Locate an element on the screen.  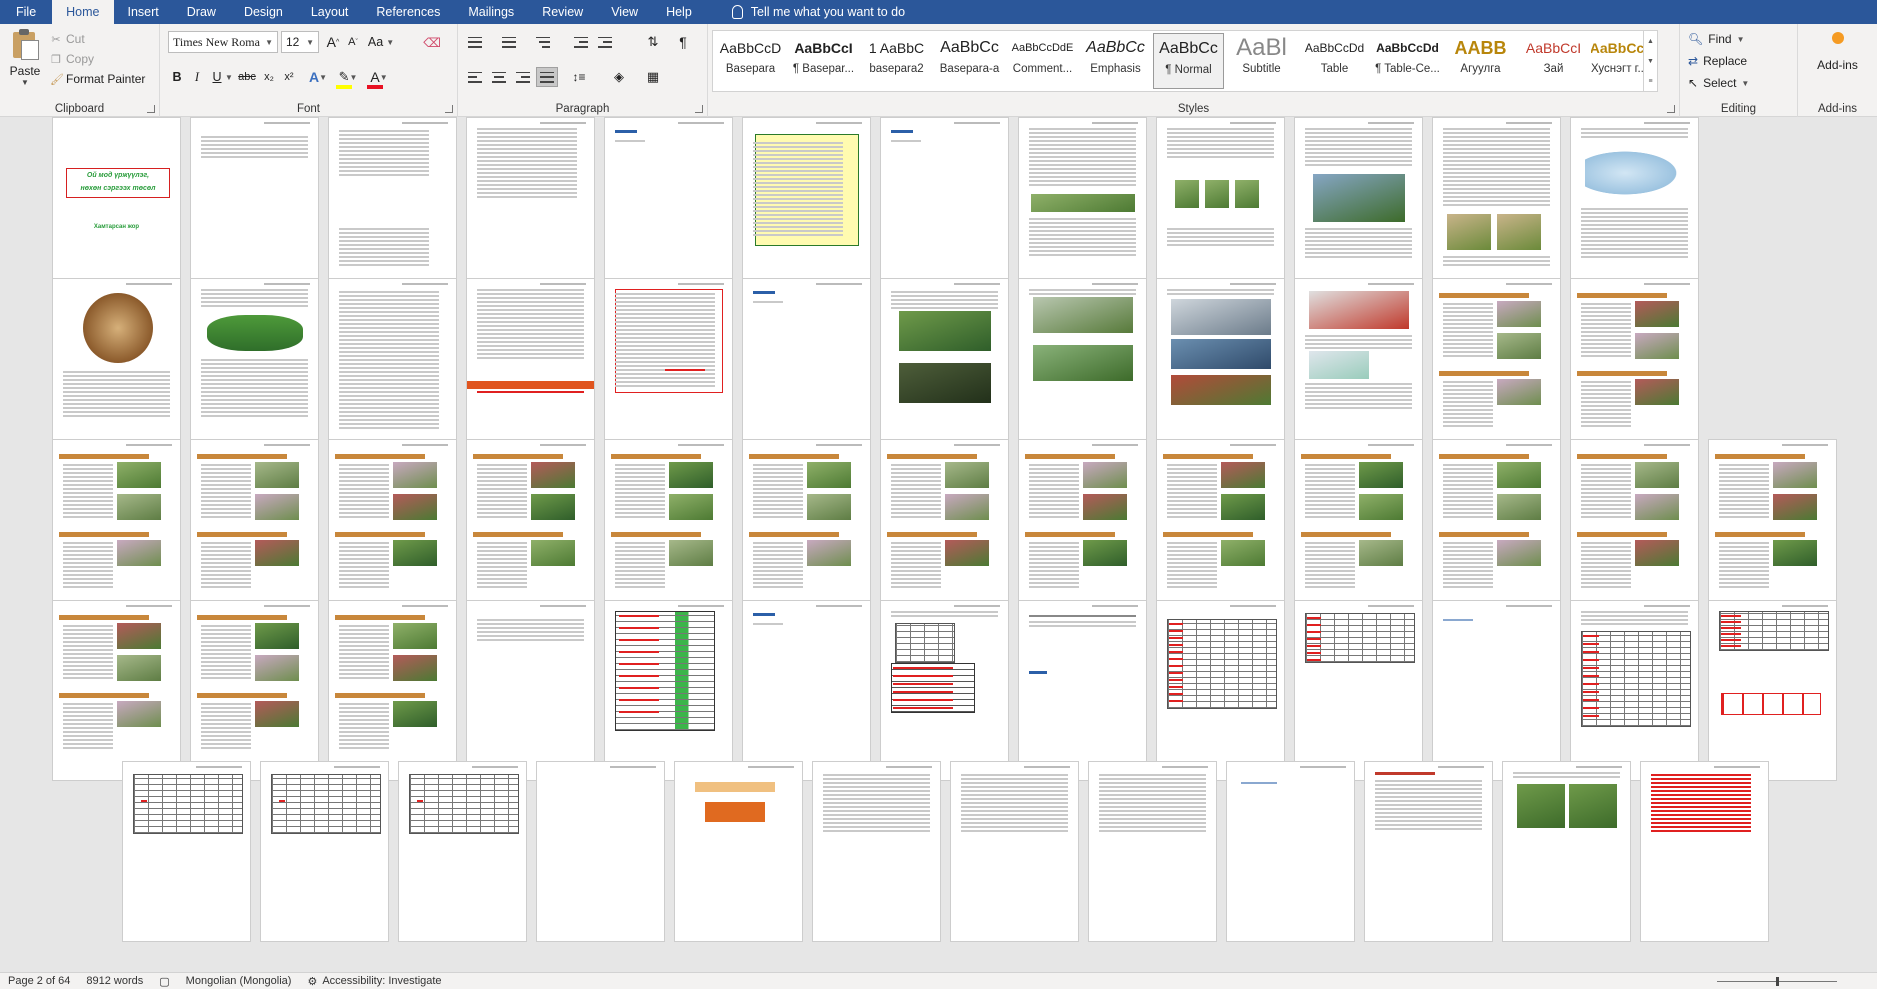
align-left-button is located at coordinates (475, 77).